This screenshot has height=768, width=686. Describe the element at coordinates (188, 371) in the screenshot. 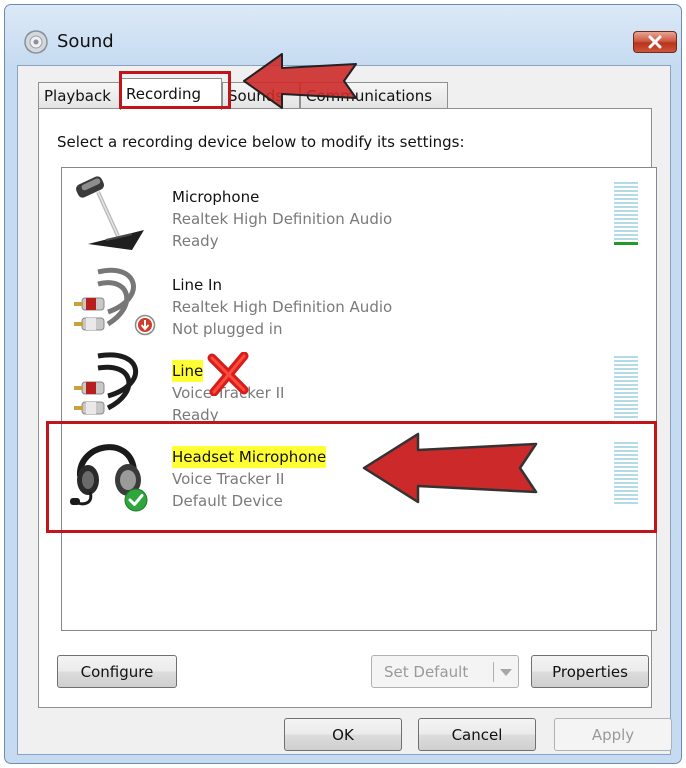

I see `device-name: Line` at that location.